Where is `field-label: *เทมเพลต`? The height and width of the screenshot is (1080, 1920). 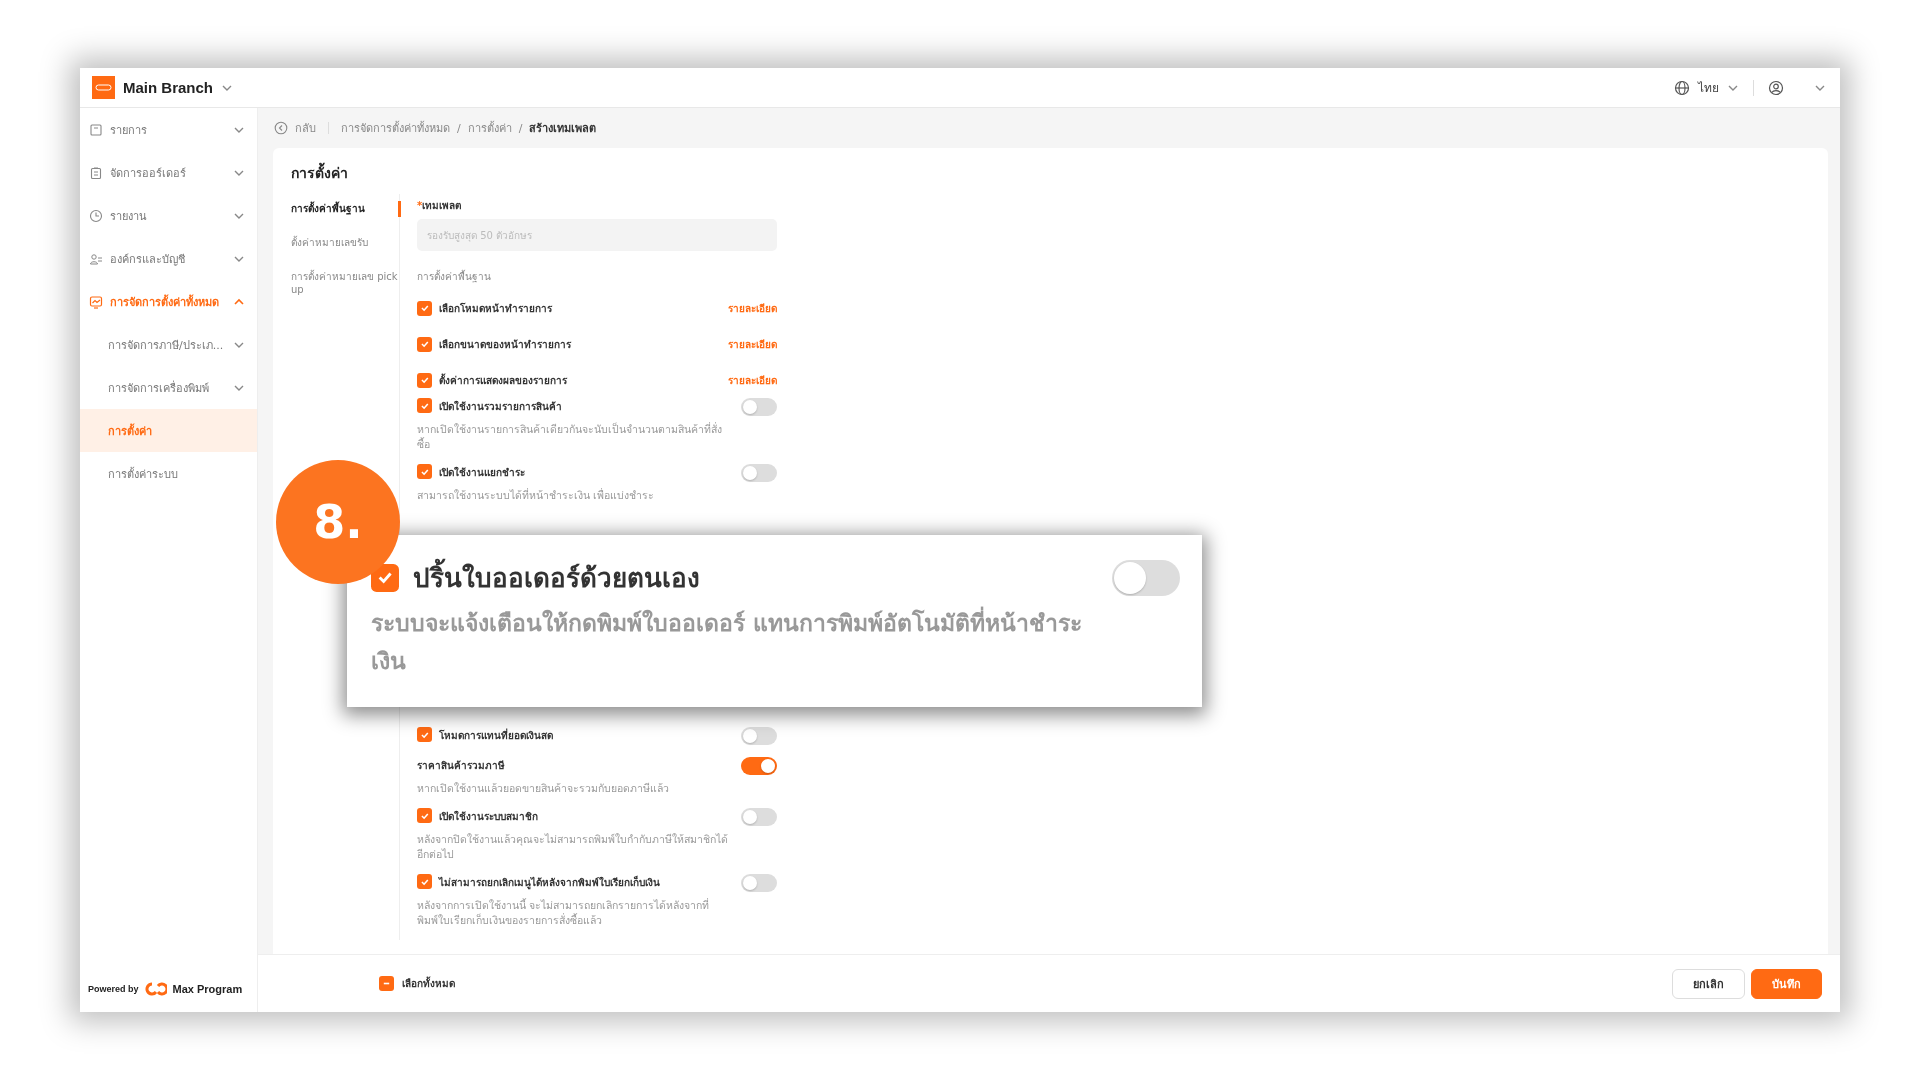
field-label: *เทมเพลต is located at coordinates (440, 206).